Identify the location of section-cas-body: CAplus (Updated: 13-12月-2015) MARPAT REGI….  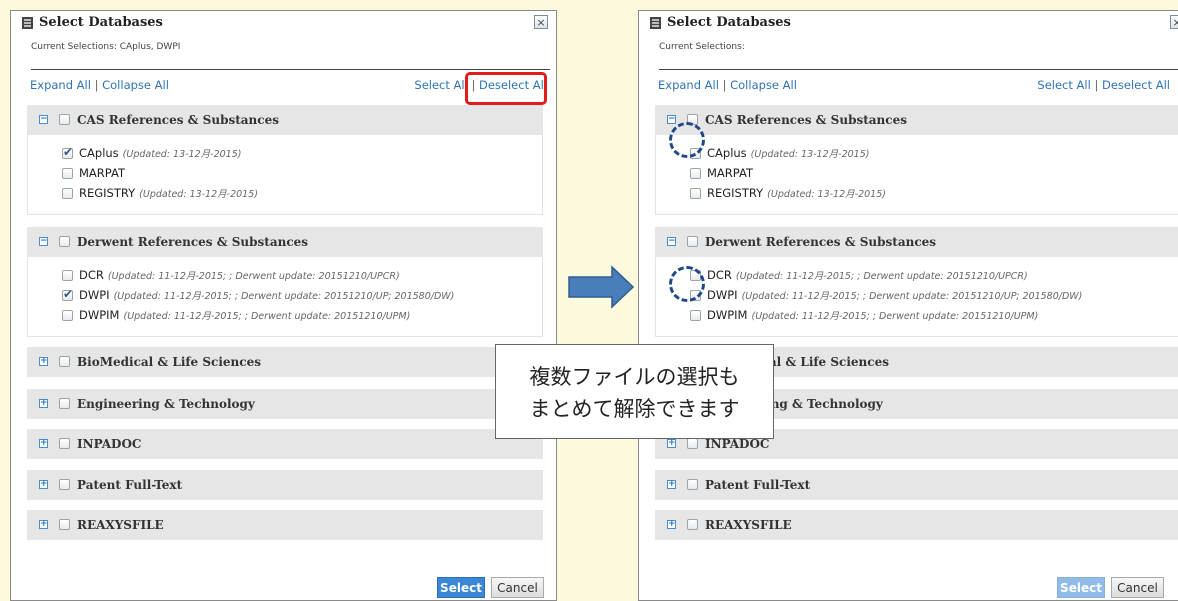
(916, 175).